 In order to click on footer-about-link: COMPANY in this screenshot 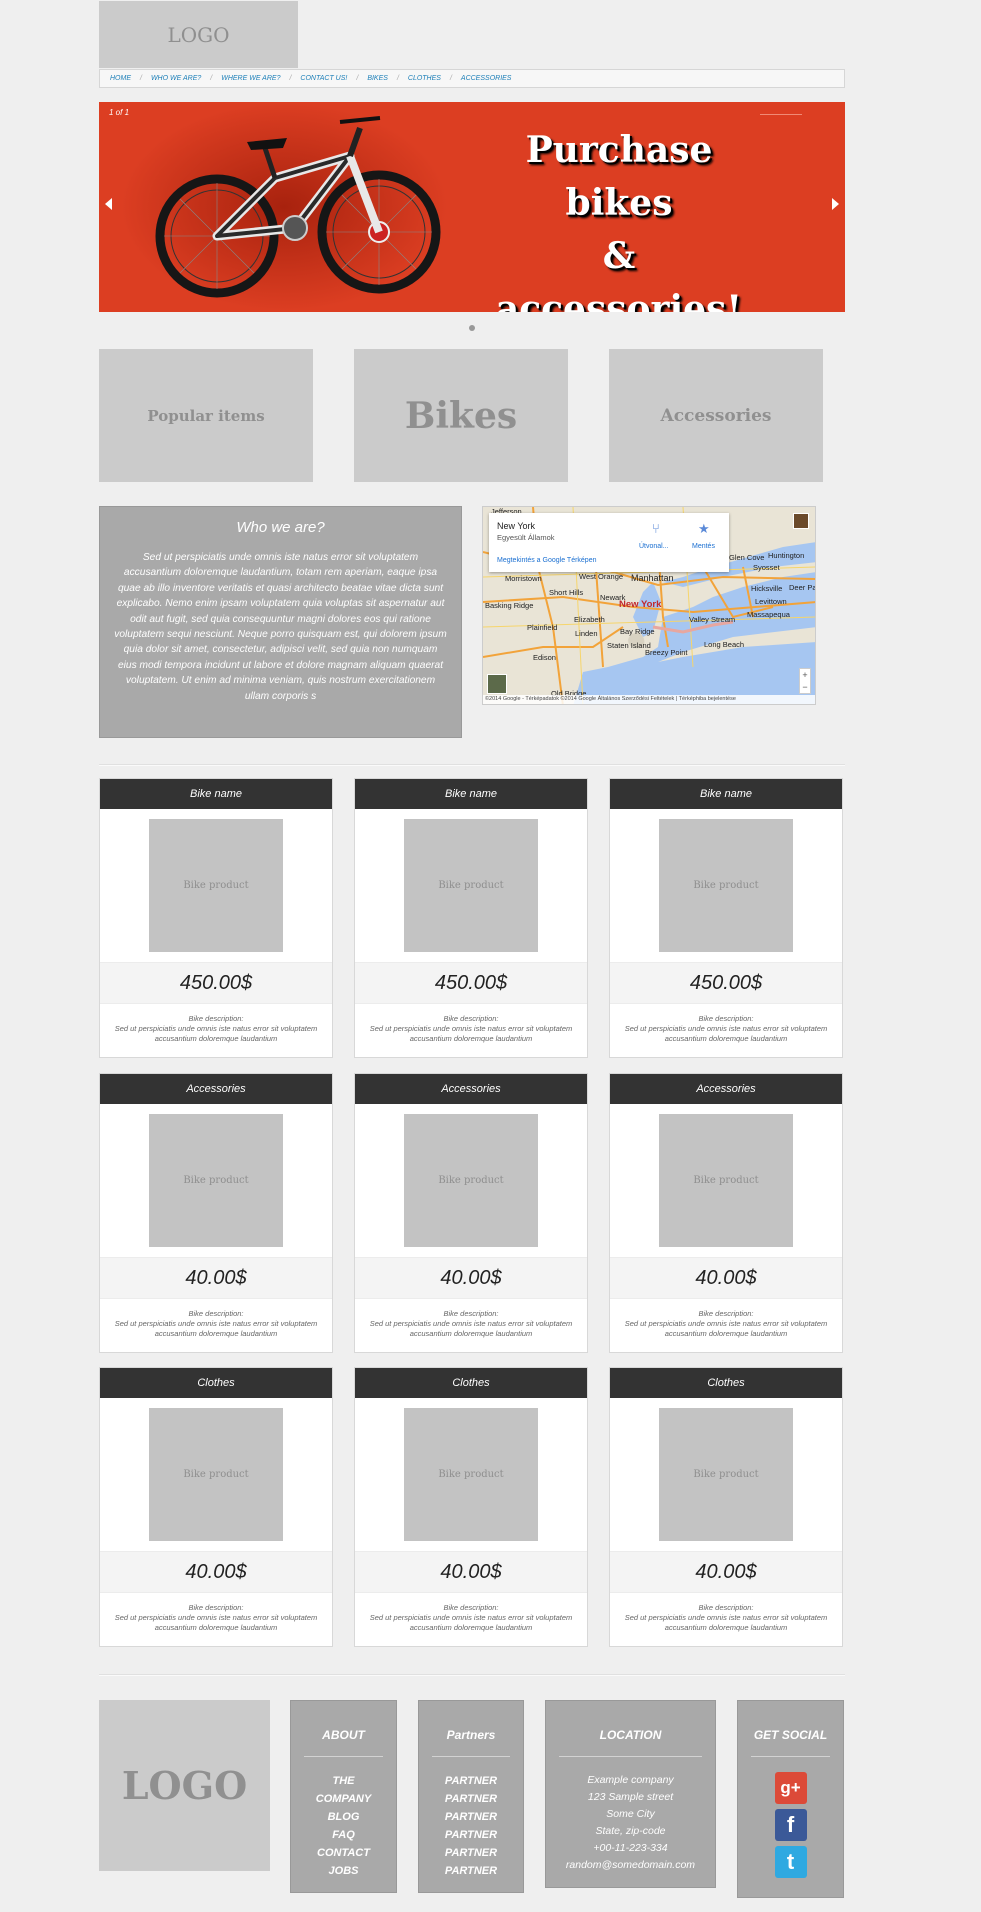, I will do `click(343, 1799)`.